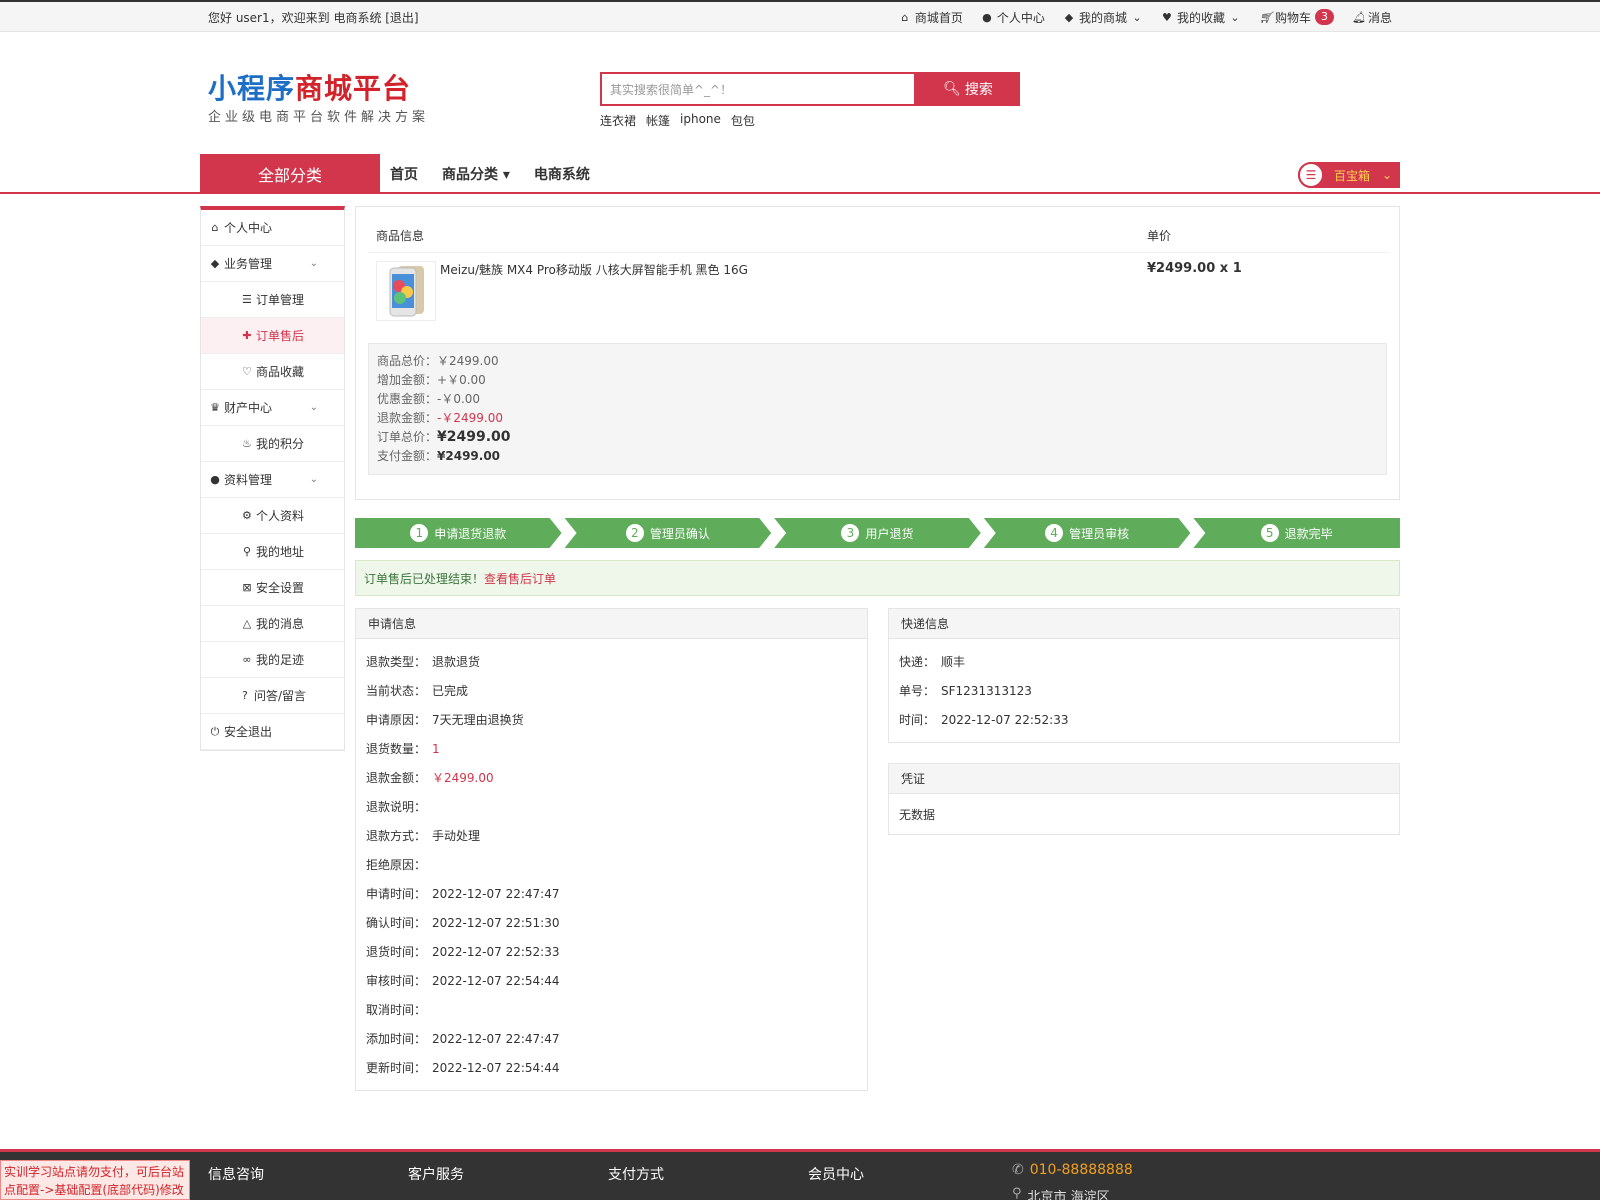 This screenshot has width=1600, height=1200. Describe the element at coordinates (279, 372) in the screenshot. I see `sidebar-item-label: 商品收藏` at that location.